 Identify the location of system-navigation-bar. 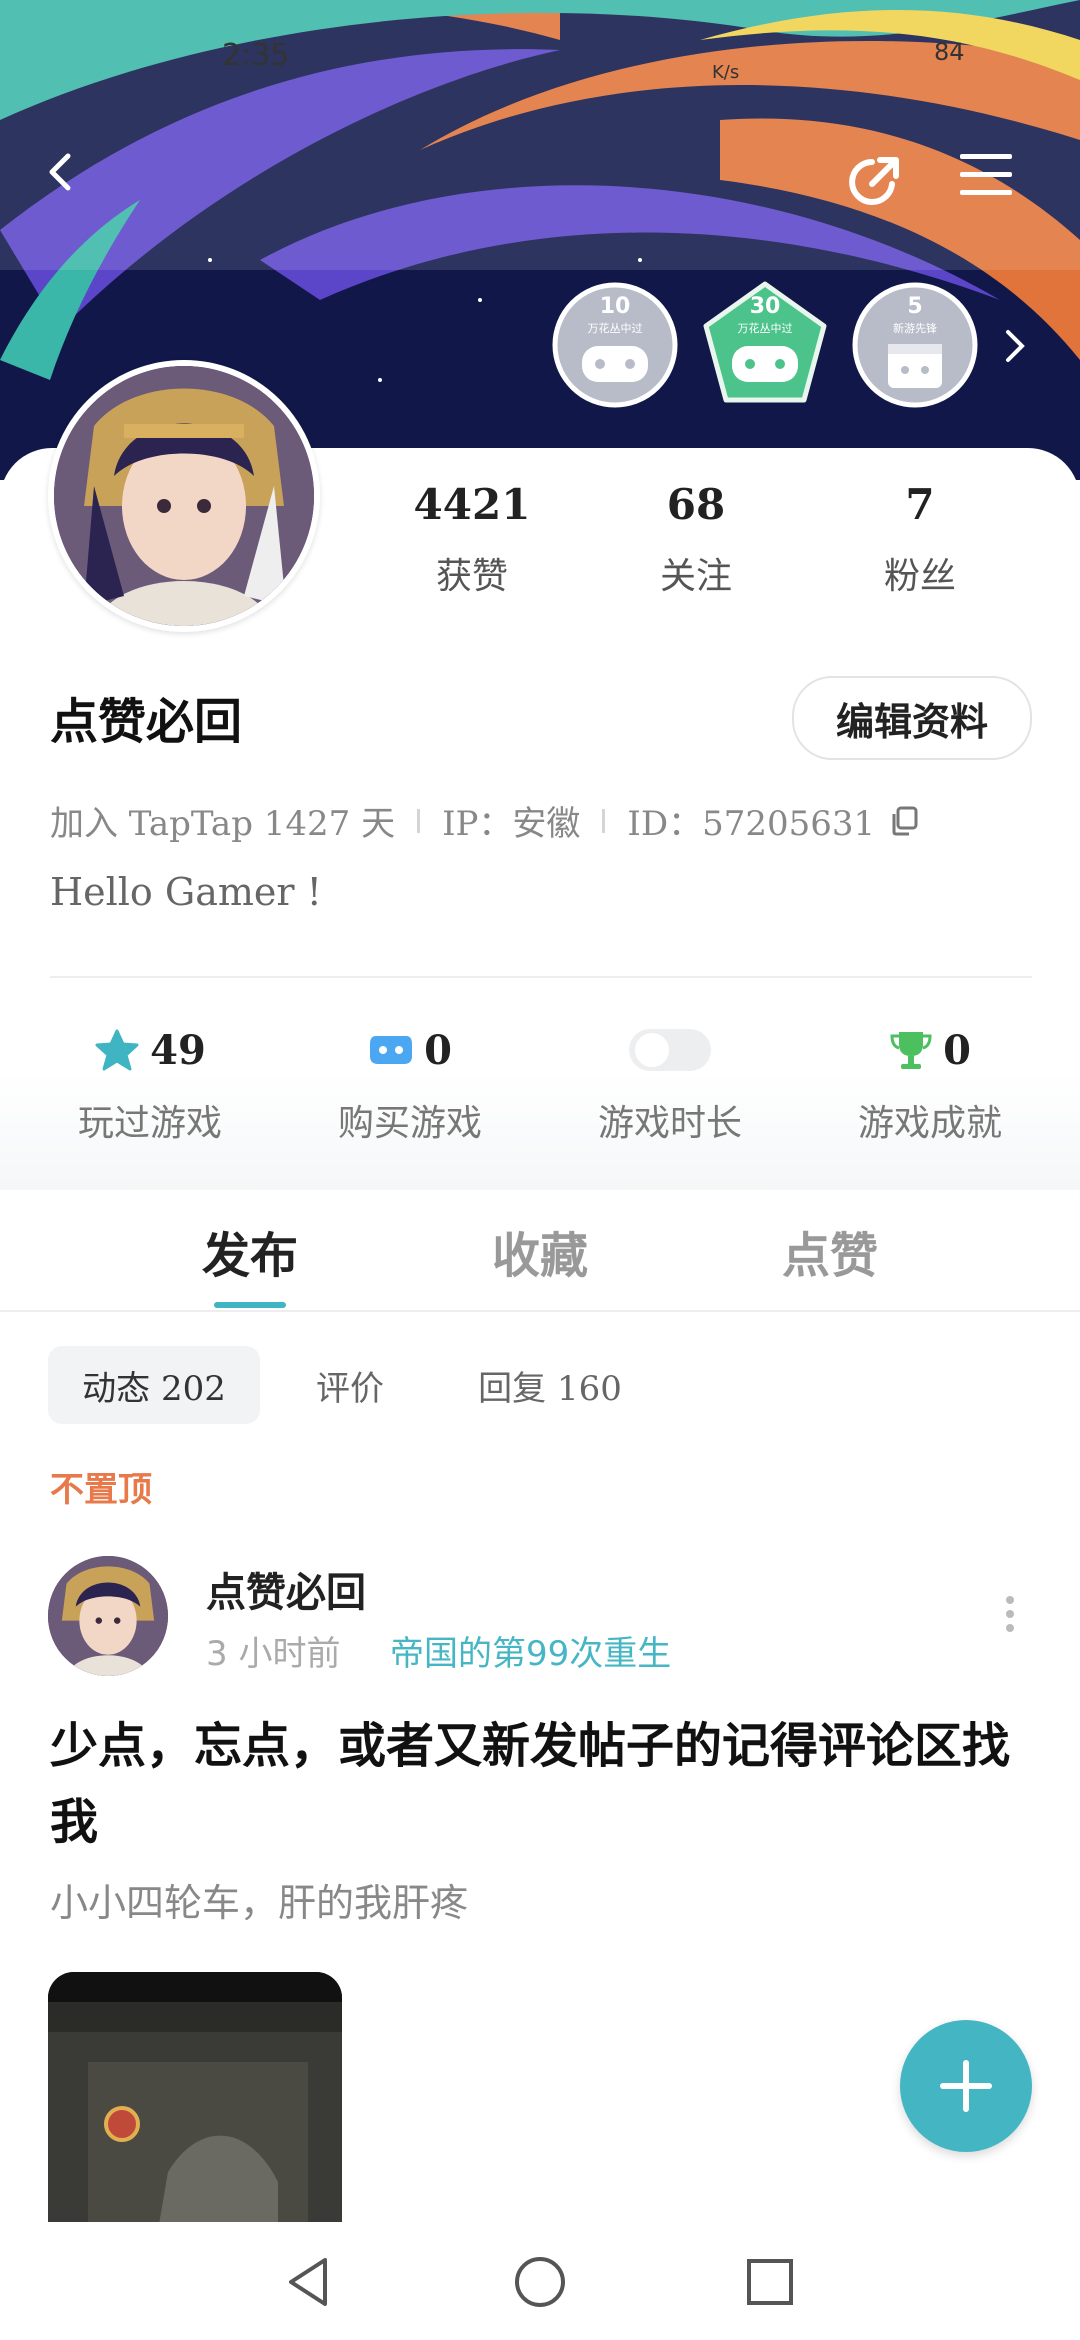
(540, 2281).